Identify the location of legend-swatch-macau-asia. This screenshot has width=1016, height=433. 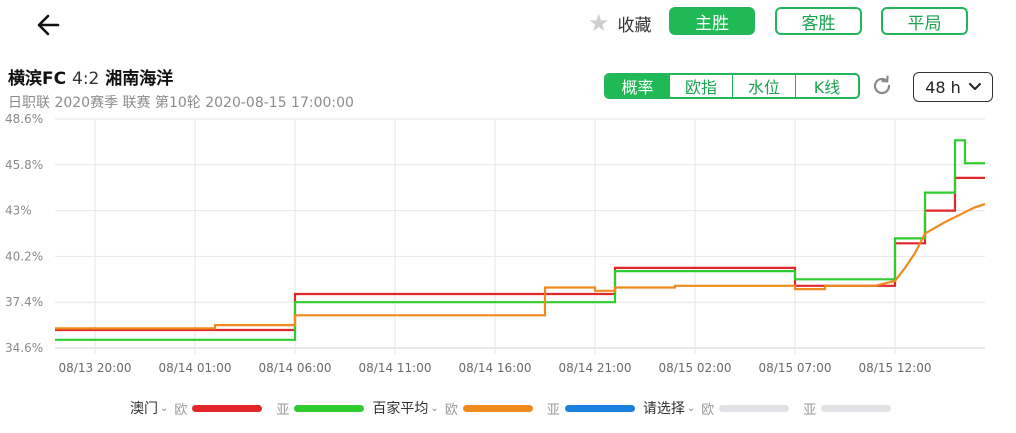
(329, 408).